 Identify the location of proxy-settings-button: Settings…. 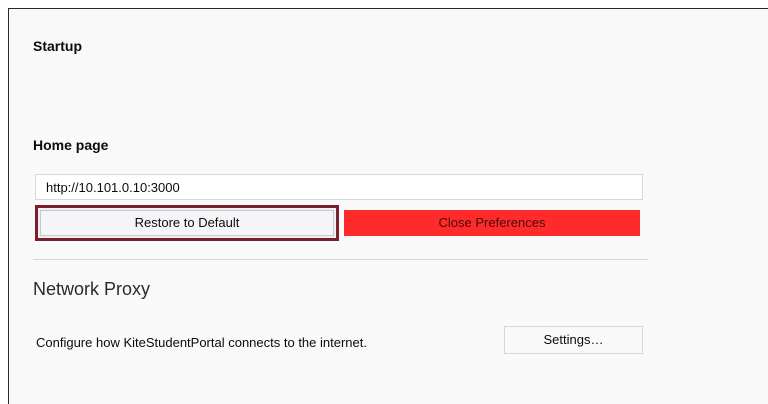
(573, 340).